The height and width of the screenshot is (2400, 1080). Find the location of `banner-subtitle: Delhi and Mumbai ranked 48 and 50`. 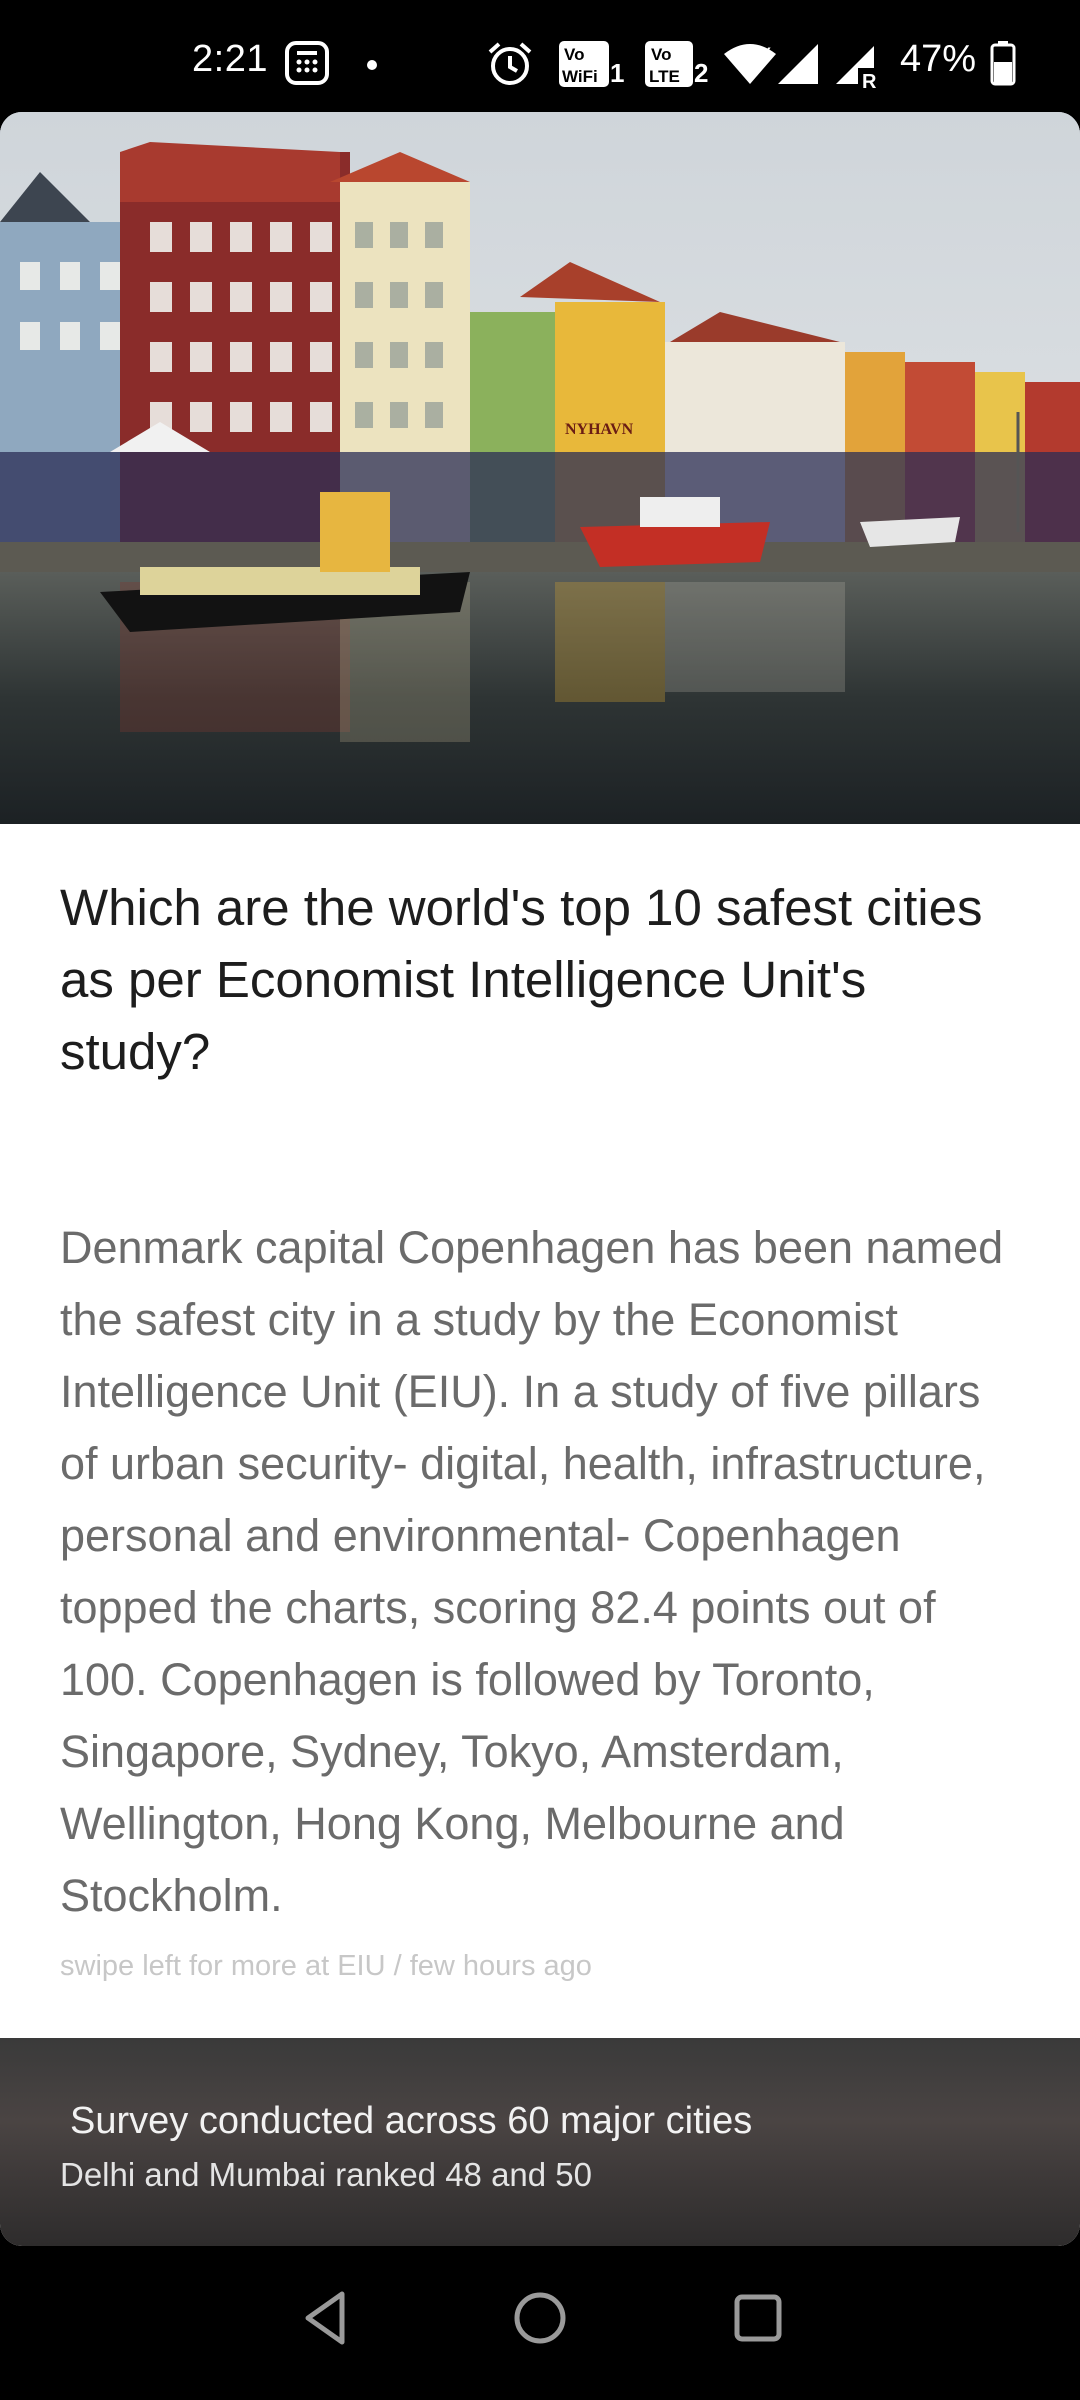

banner-subtitle: Delhi and Mumbai ranked 48 and 50 is located at coordinates (326, 2174).